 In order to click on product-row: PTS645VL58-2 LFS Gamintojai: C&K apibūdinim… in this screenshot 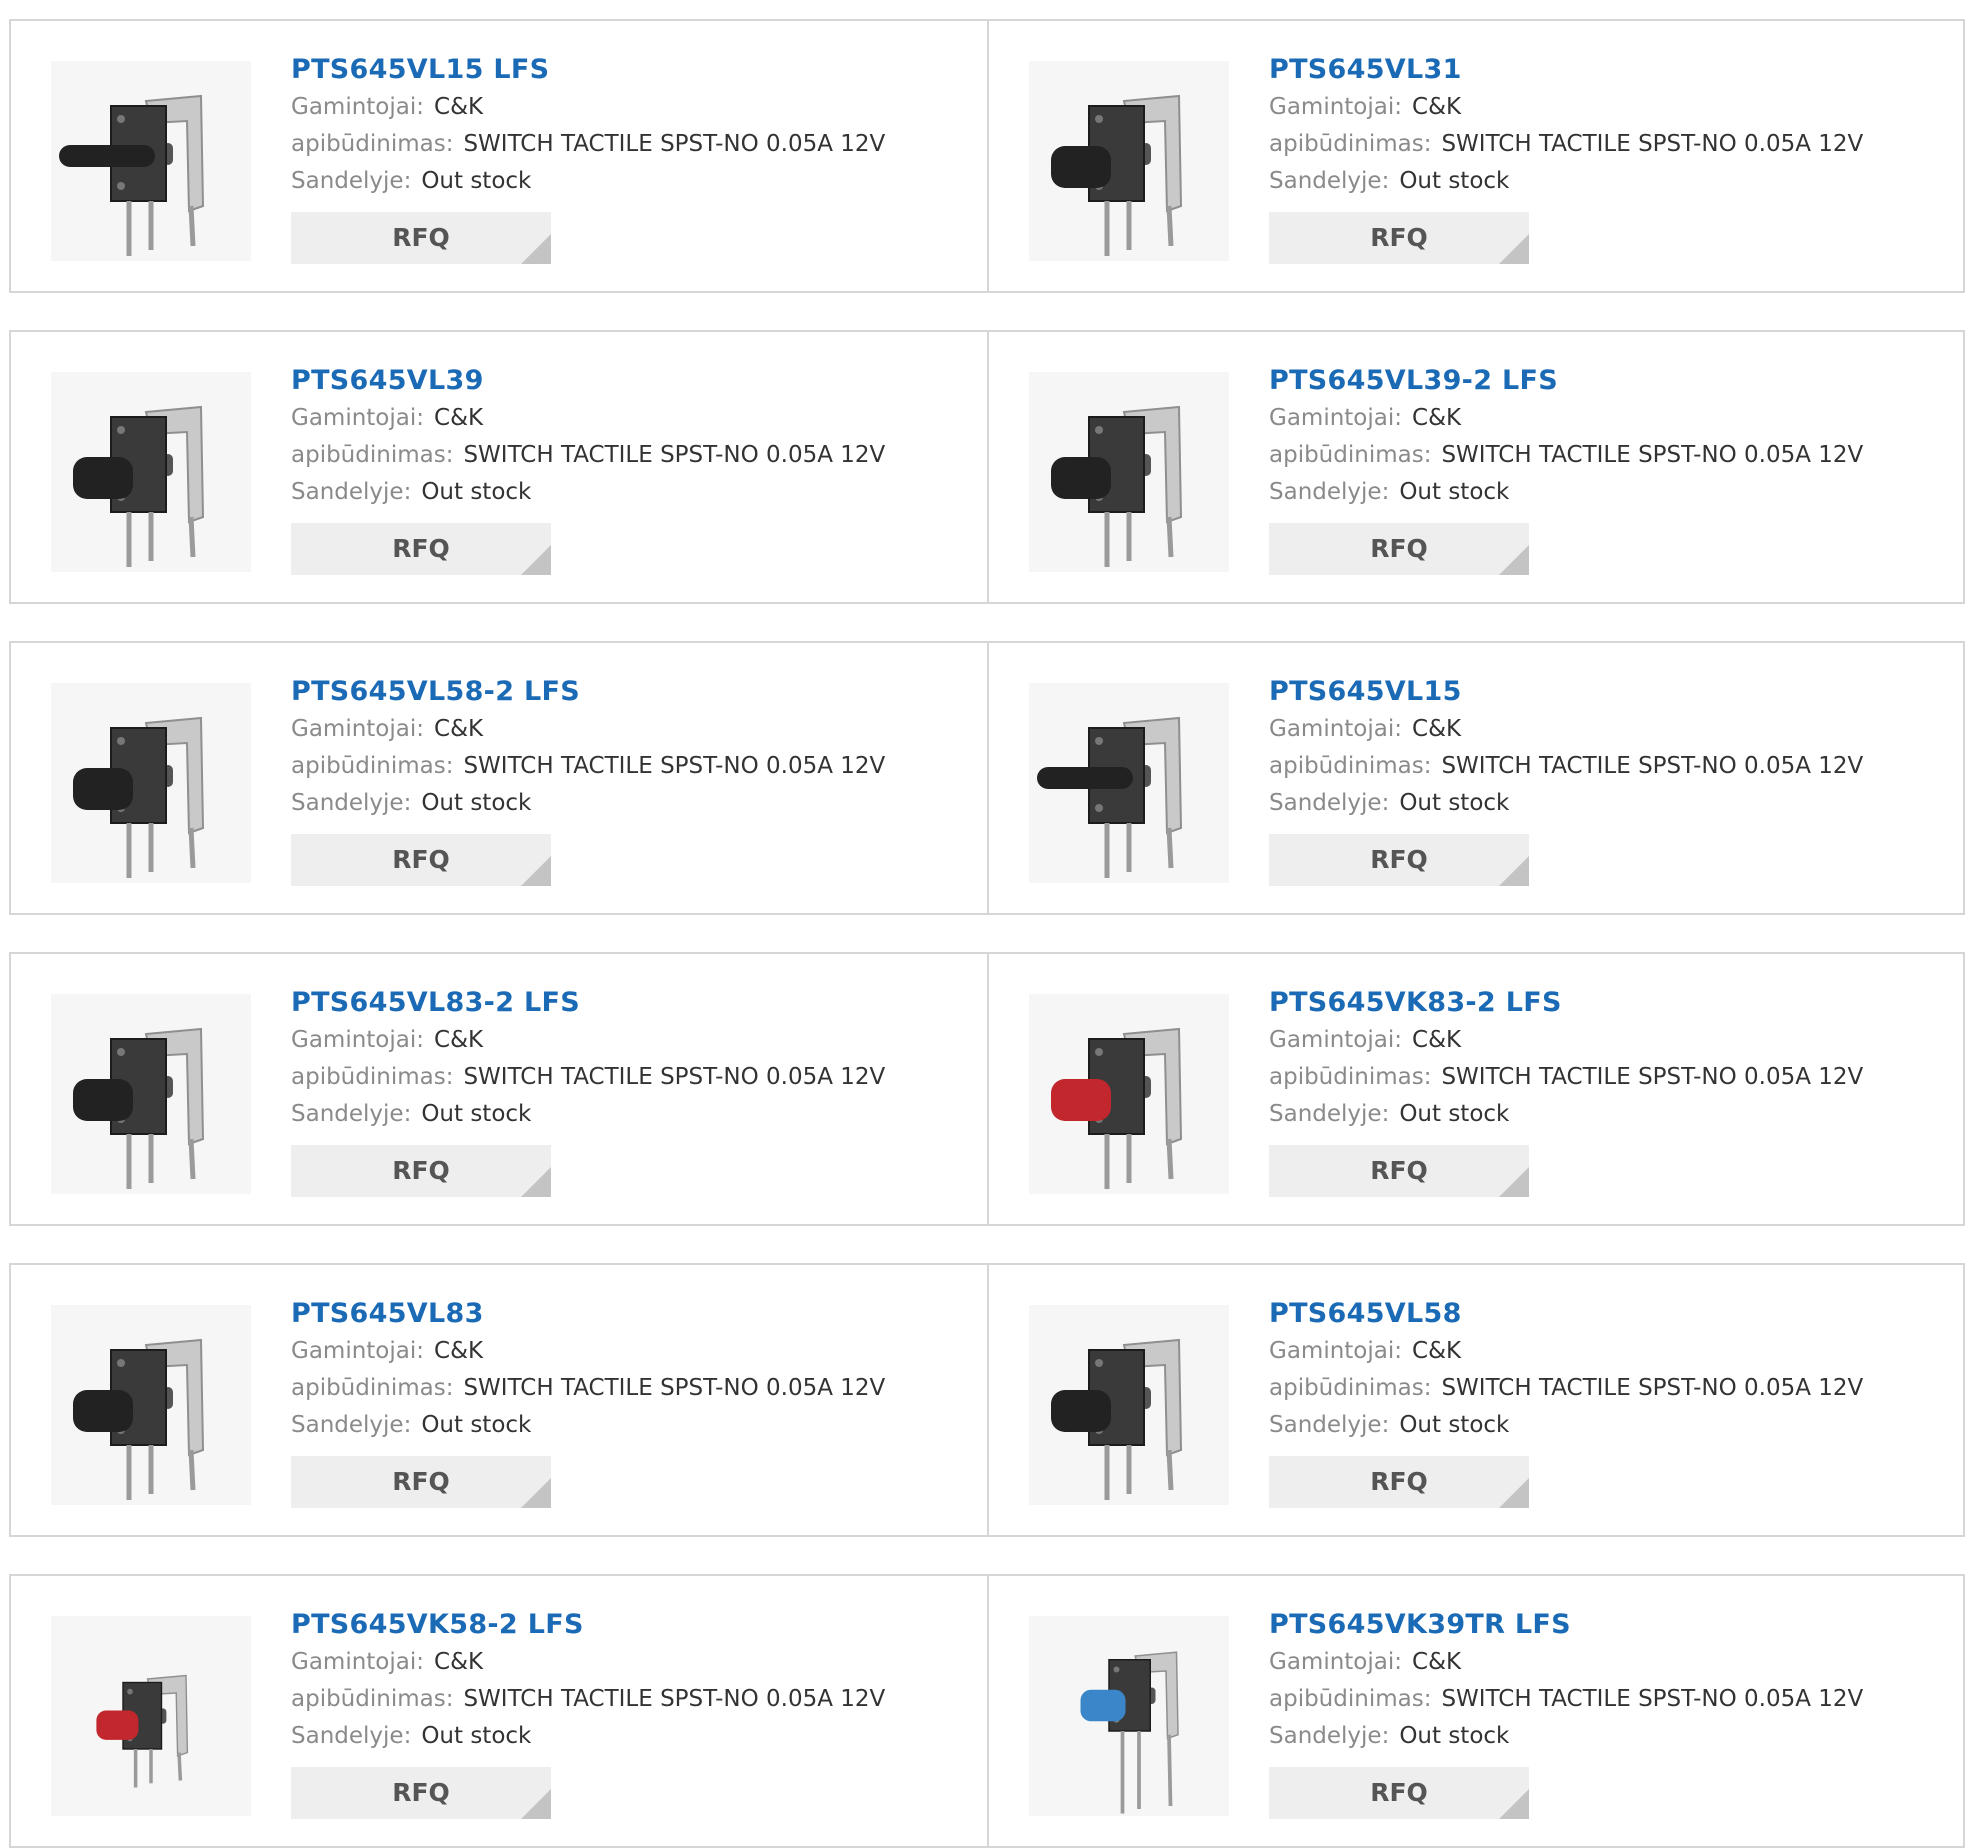, I will do `click(987, 778)`.